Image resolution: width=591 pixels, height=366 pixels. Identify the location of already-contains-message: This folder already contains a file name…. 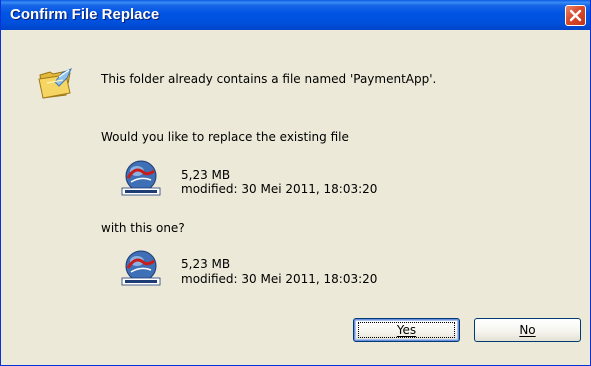
(269, 79).